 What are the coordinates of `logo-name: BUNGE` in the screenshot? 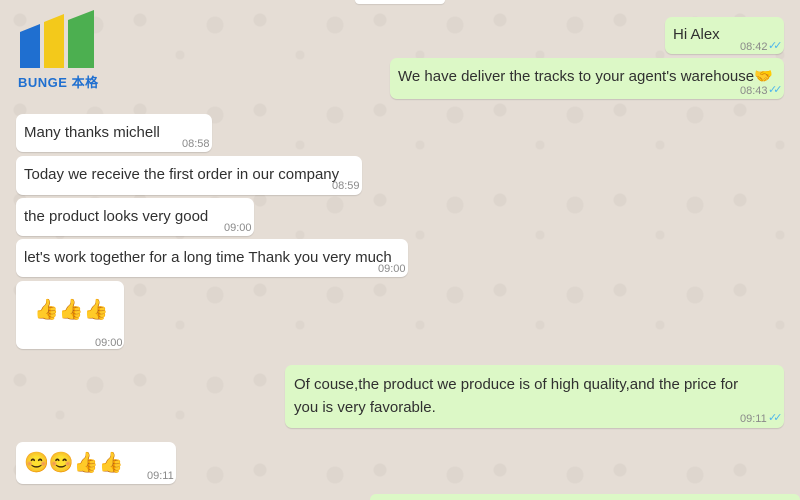 It's located at (43, 82).